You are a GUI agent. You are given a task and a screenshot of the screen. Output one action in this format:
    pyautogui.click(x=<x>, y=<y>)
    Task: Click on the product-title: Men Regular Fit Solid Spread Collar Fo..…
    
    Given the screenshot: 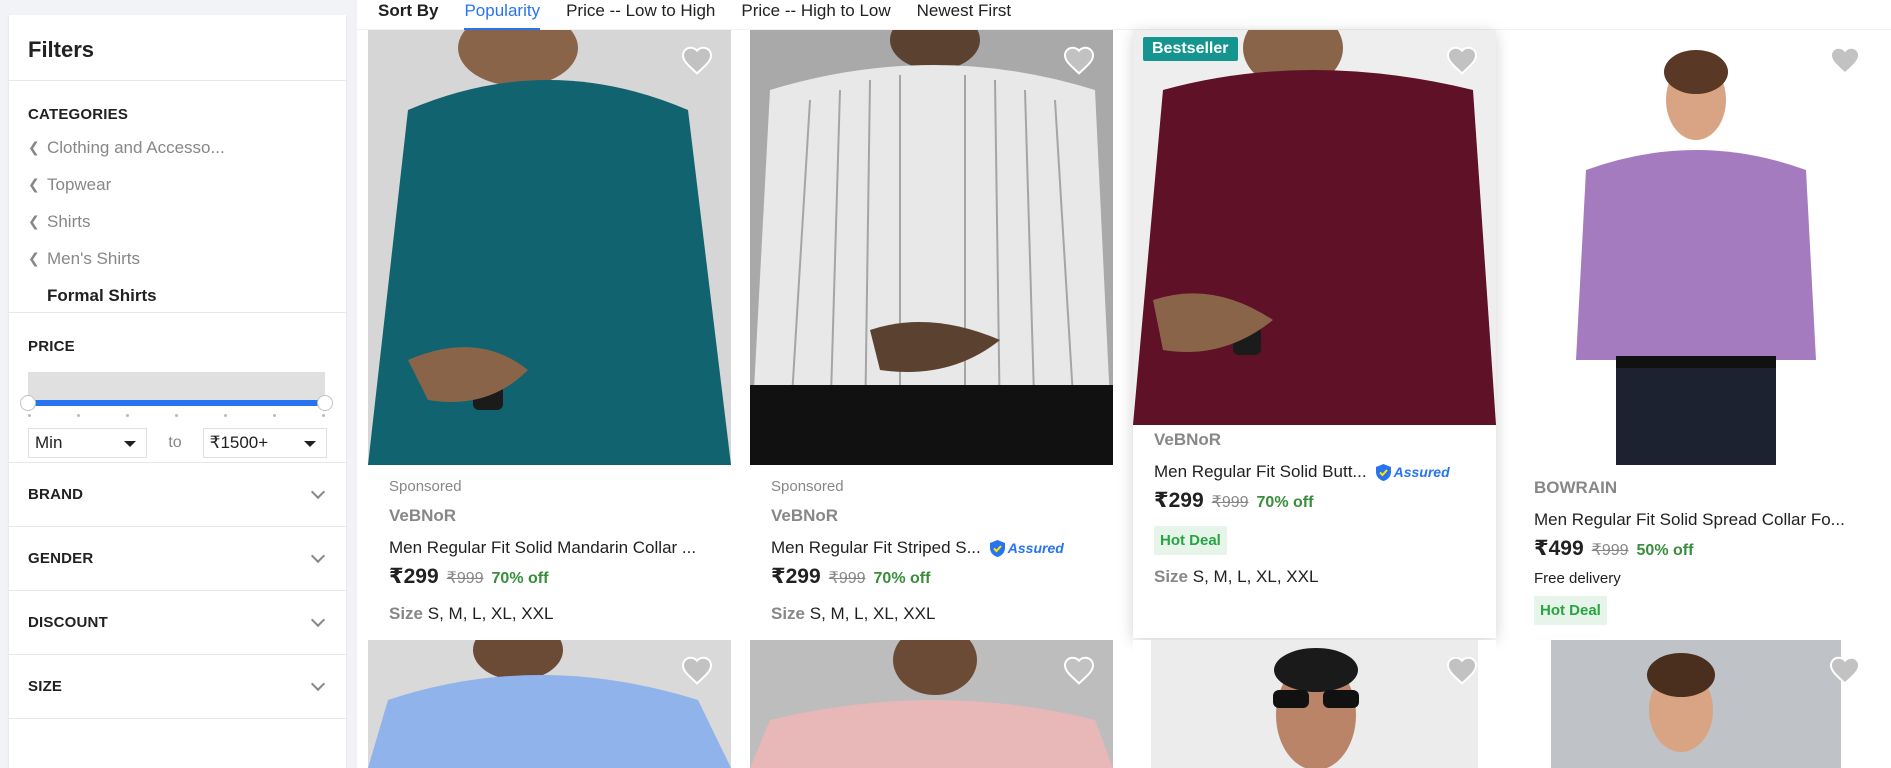 What is the action you would take?
    pyautogui.click(x=1701, y=520)
    